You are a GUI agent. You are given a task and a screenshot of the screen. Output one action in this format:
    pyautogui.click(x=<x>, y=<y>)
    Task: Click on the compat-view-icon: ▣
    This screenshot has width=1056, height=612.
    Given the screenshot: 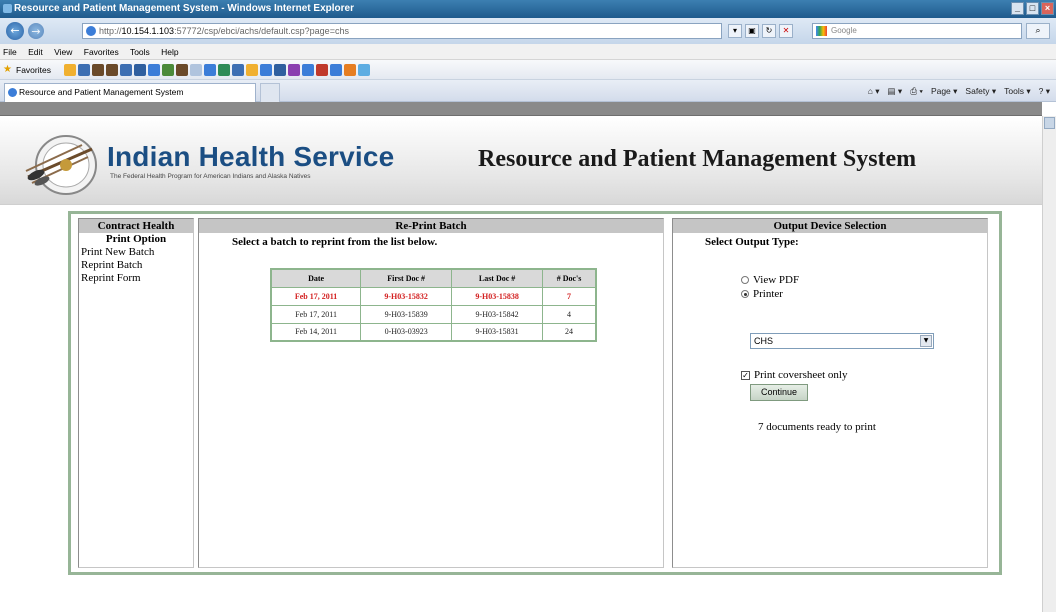 What is the action you would take?
    pyautogui.click(x=752, y=31)
    